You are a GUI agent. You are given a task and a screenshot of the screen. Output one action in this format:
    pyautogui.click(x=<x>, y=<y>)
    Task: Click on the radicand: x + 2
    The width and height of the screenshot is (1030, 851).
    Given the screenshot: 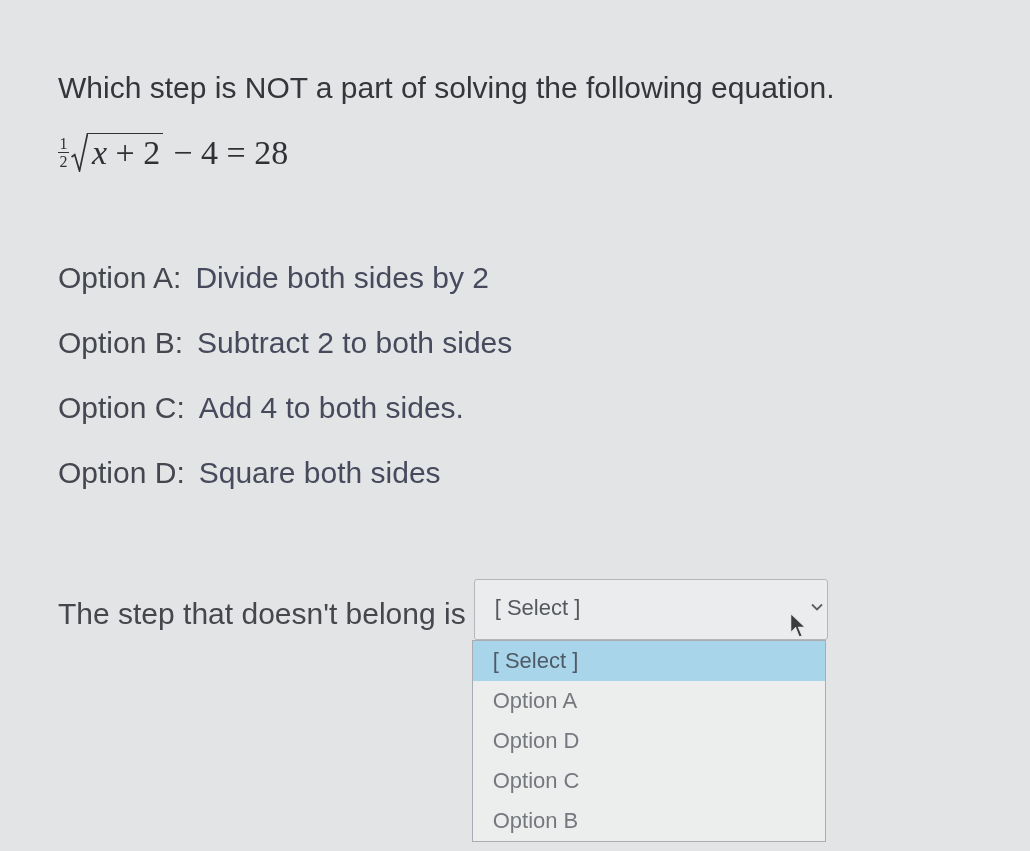 What is the action you would take?
    pyautogui.click(x=126, y=152)
    